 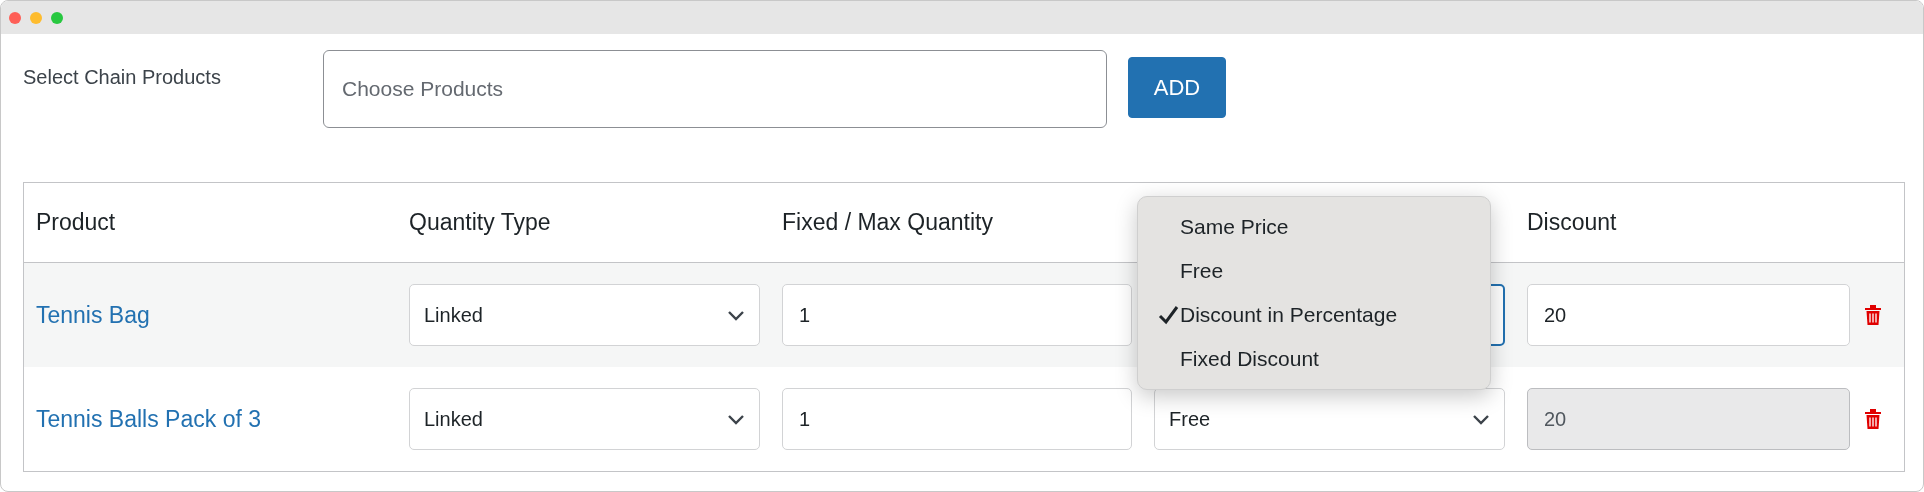 I want to click on product-search-field: Choose Products, so click(x=715, y=89).